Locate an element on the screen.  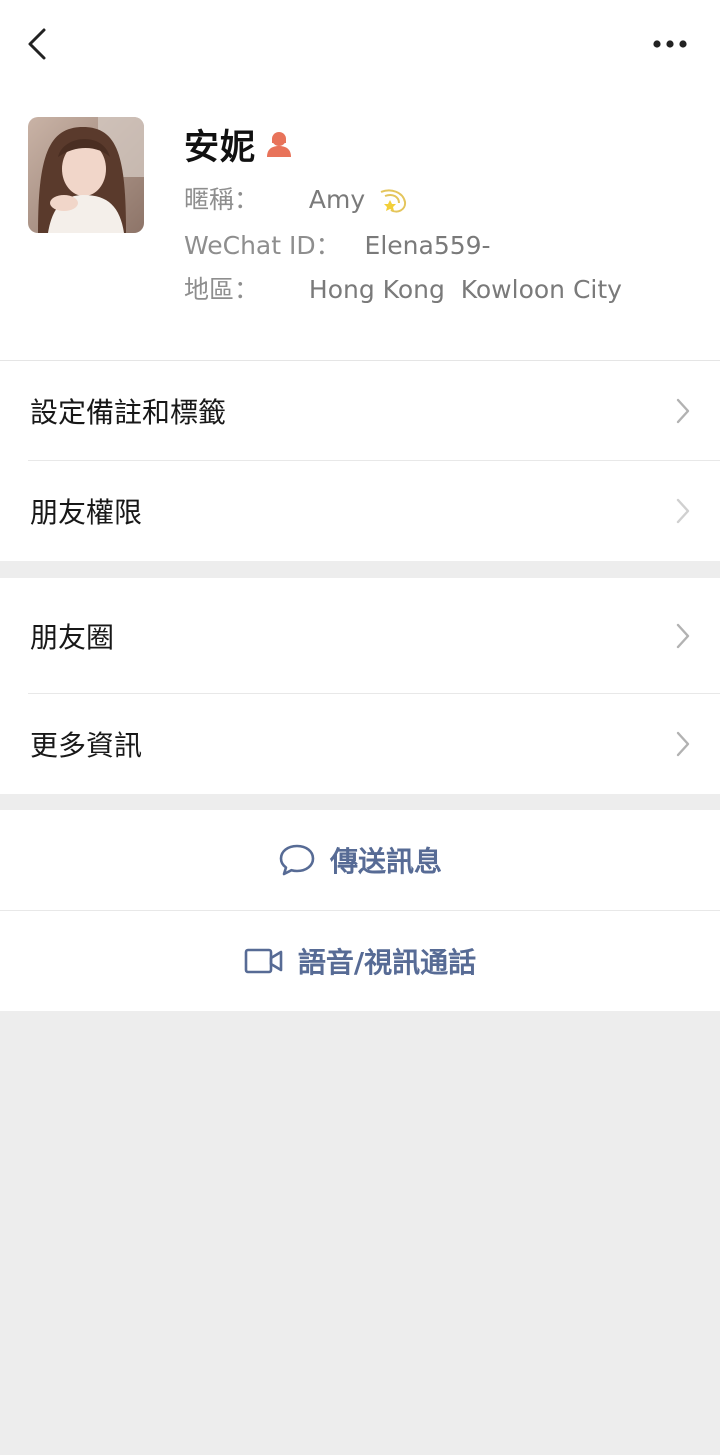
region-label: 地區： is located at coordinates (222, 289).